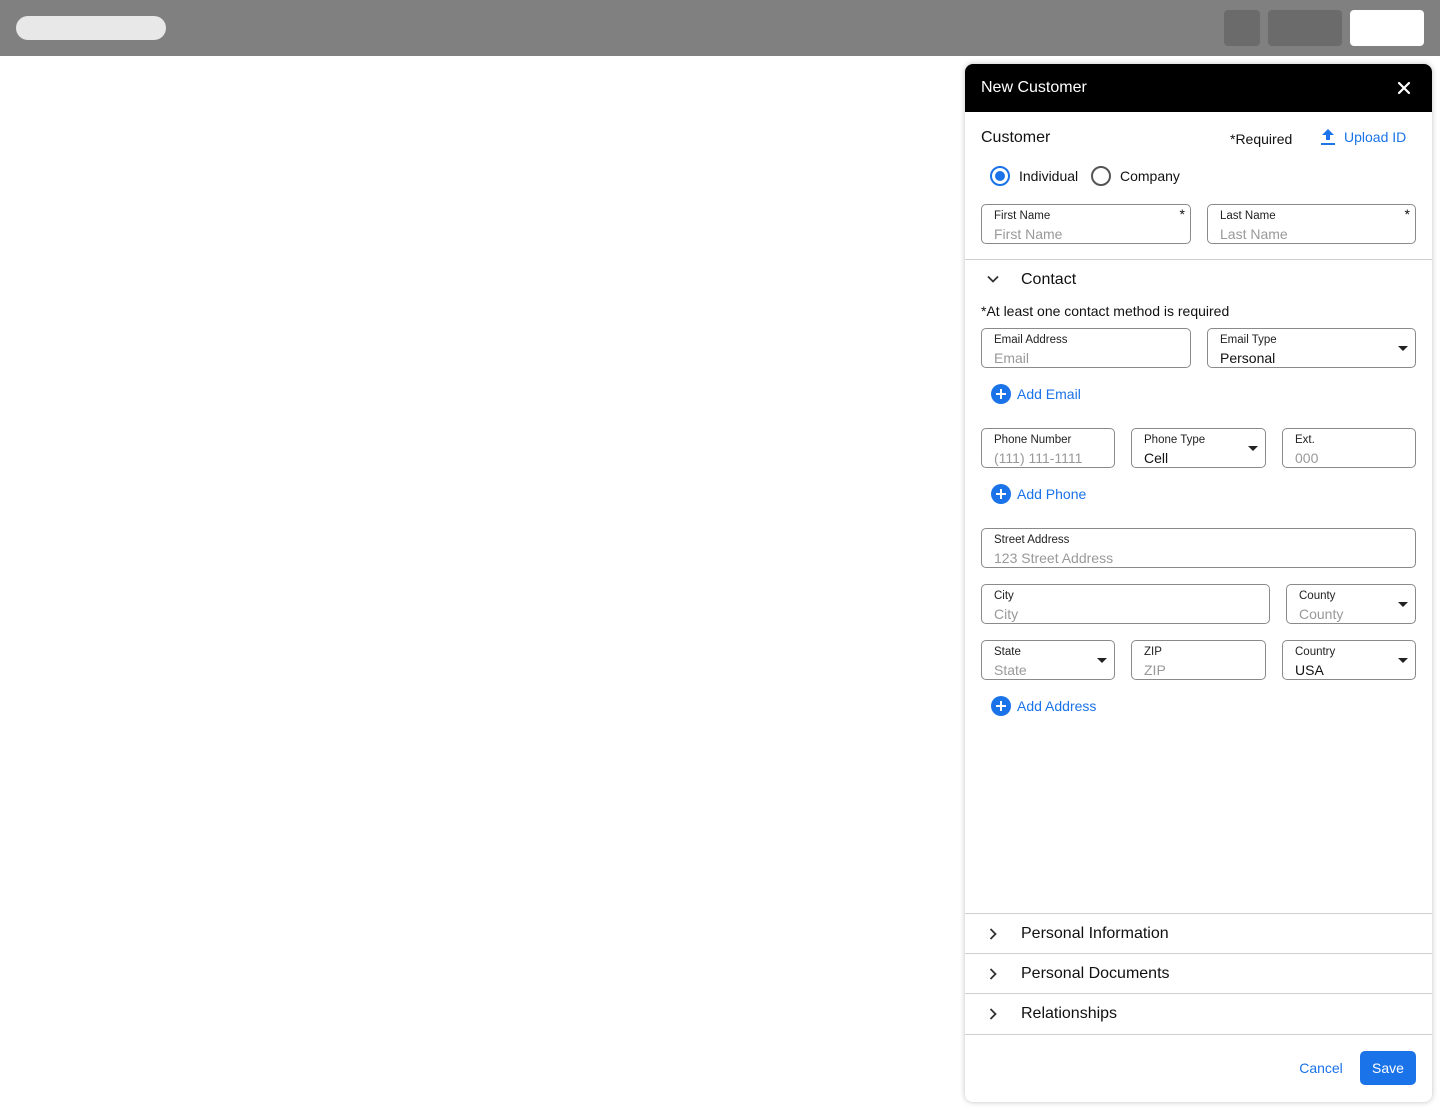 The height and width of the screenshot is (1110, 1440). I want to click on street-address-label: Street Address, so click(1032, 540).